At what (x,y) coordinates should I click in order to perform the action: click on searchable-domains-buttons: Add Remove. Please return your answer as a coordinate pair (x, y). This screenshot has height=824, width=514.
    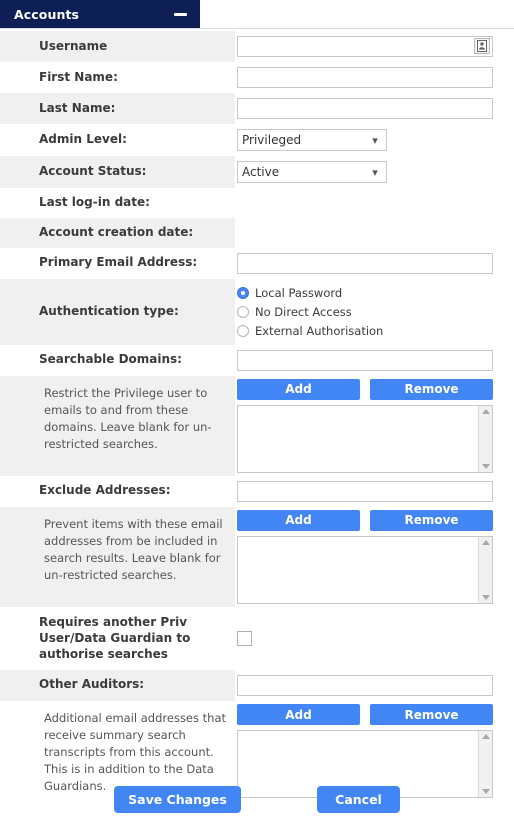
    Looking at the image, I should click on (365, 389).